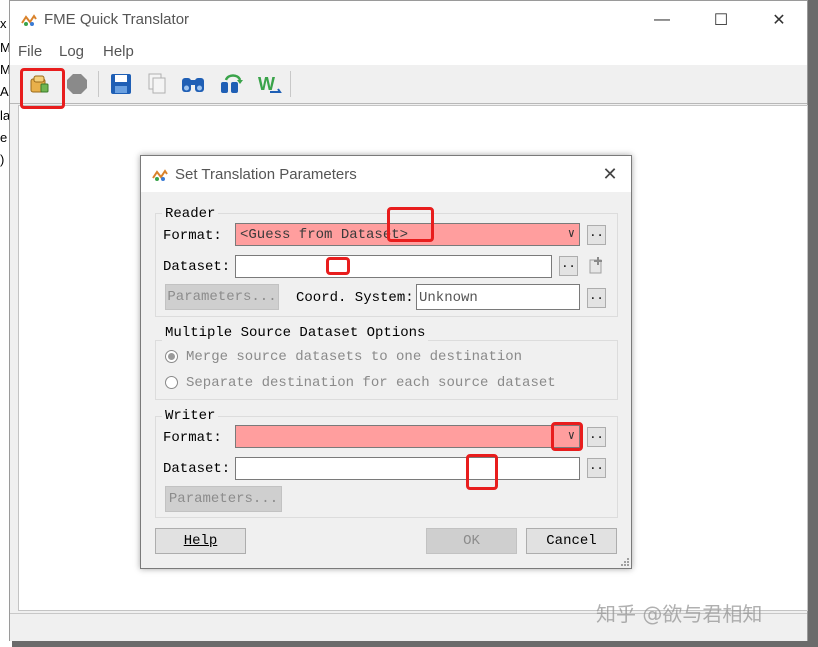  Describe the element at coordinates (4, 137) in the screenshot. I see `background-text-fragment: e` at that location.